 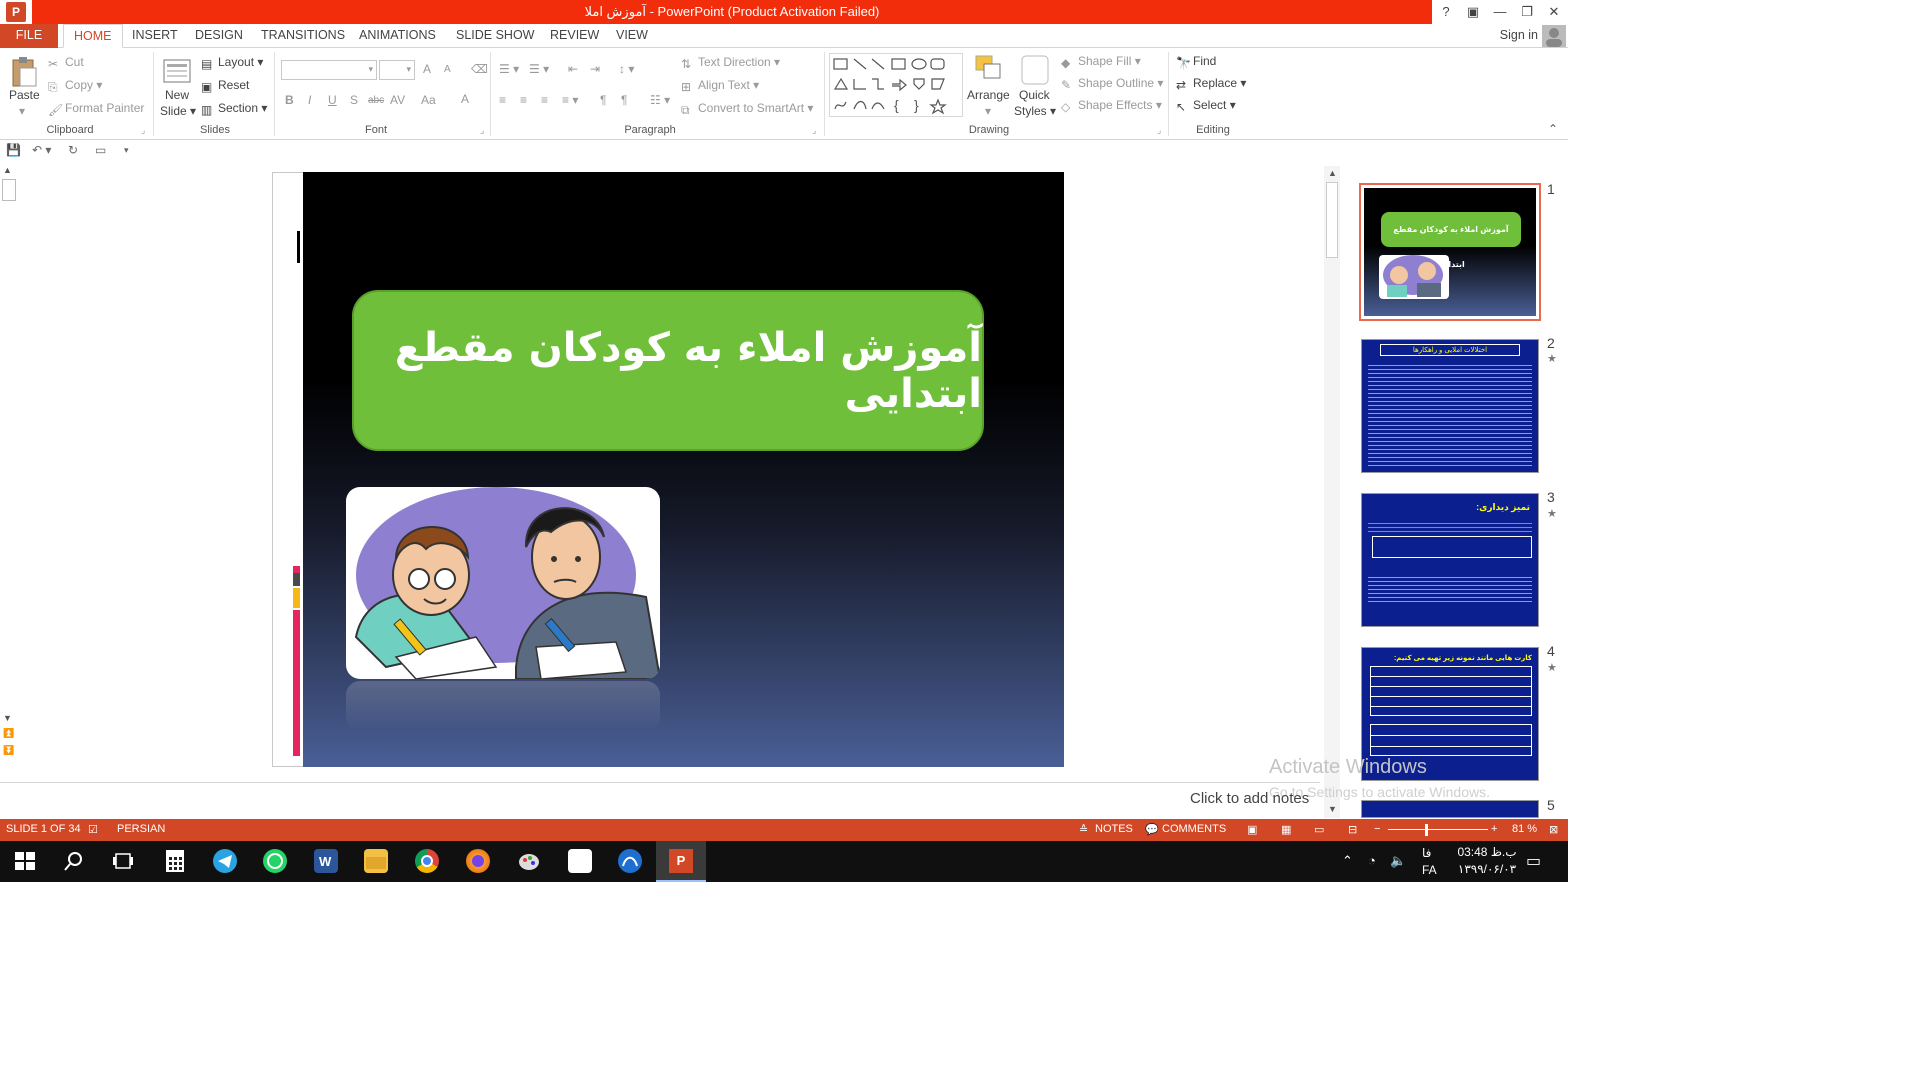 I want to click on collapse-ribbon-icon: ⌃, so click(x=1553, y=129).